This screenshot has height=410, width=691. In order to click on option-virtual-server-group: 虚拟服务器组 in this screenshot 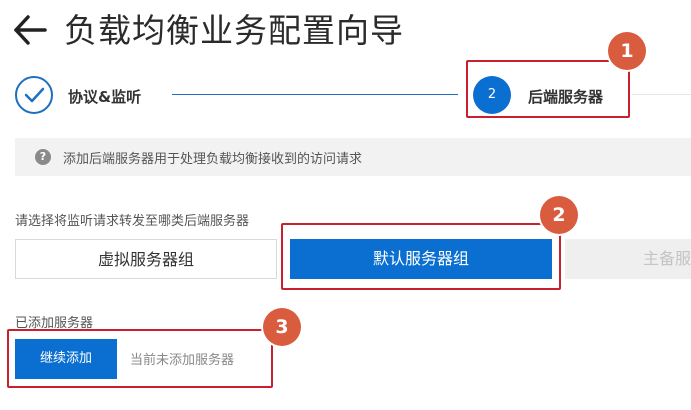, I will do `click(146, 259)`.